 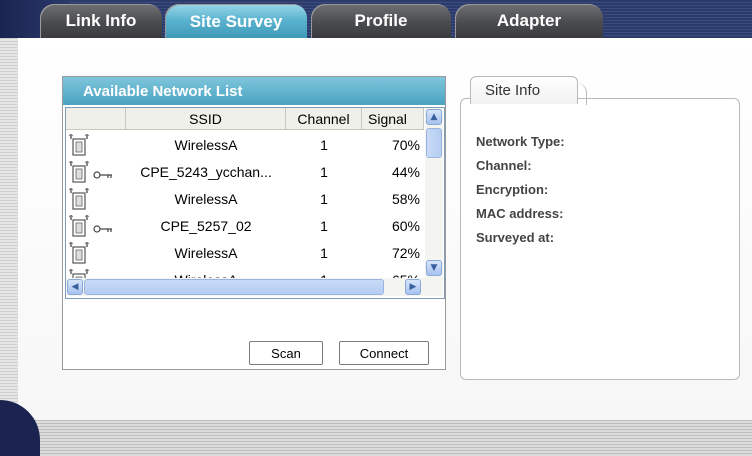 What do you see at coordinates (529, 21) in the screenshot?
I see `tab-adapter: Adapter` at bounding box center [529, 21].